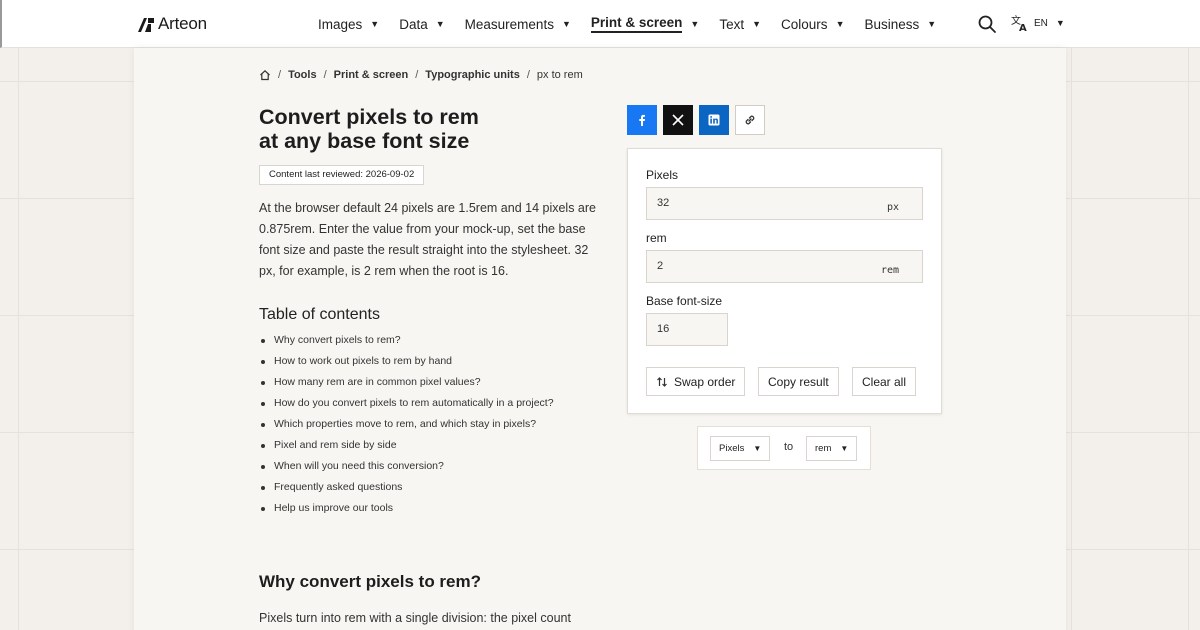 Image resolution: width=1200 pixels, height=630 pixels. I want to click on logo: Arteon, so click(172, 24).